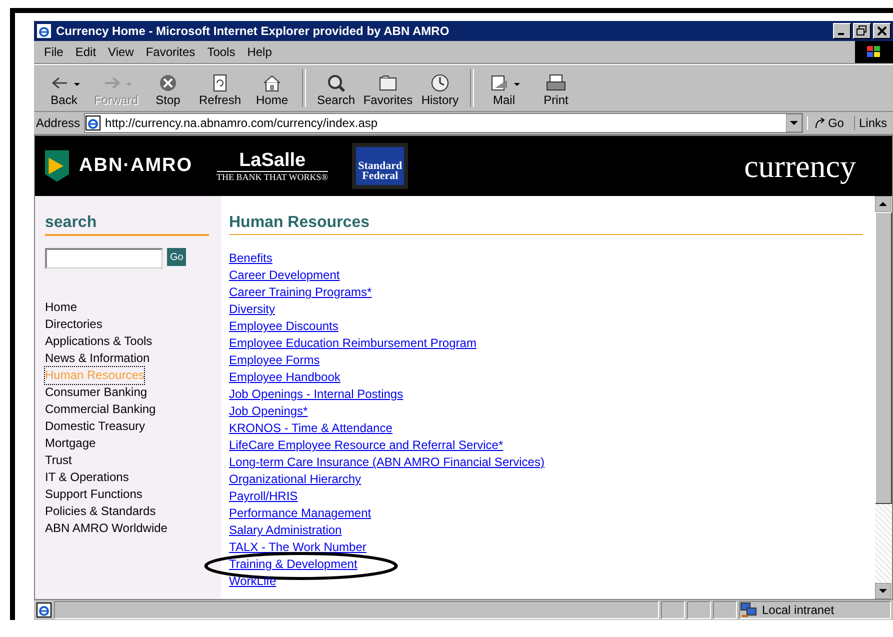  Describe the element at coordinates (44, 31) in the screenshot. I see `browser-icon` at that location.